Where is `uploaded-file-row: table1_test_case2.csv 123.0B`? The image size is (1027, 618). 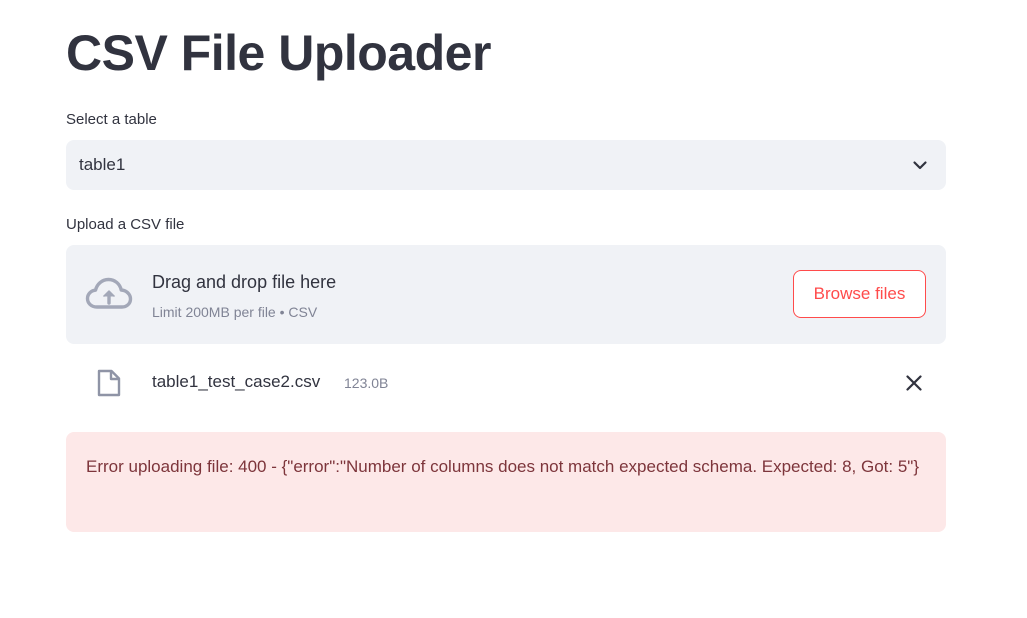 uploaded-file-row: table1_test_case2.csv 123.0B is located at coordinates (506, 383).